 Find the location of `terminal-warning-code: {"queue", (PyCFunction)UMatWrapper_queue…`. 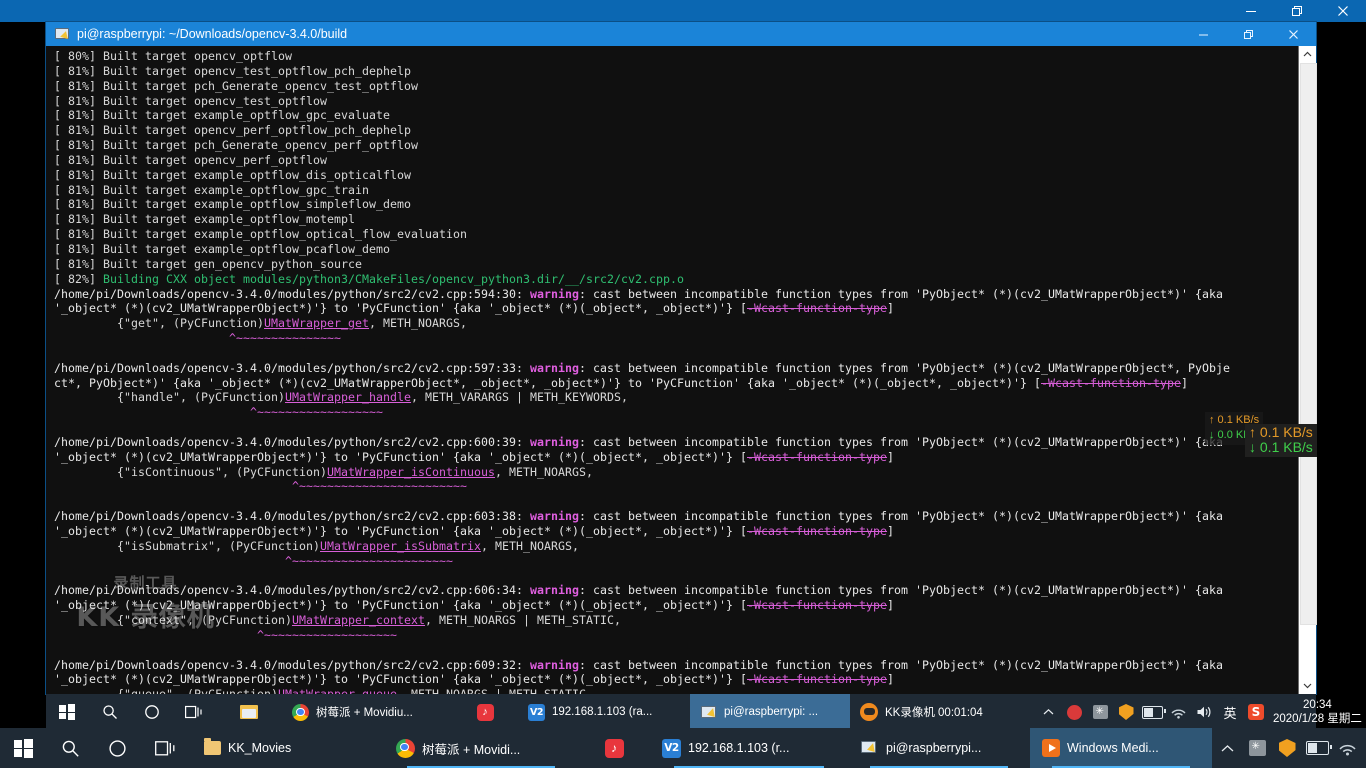

terminal-warning-code: {"queue", (PyCFunction)UMatWrapper_queue… is located at coordinates (676, 690).